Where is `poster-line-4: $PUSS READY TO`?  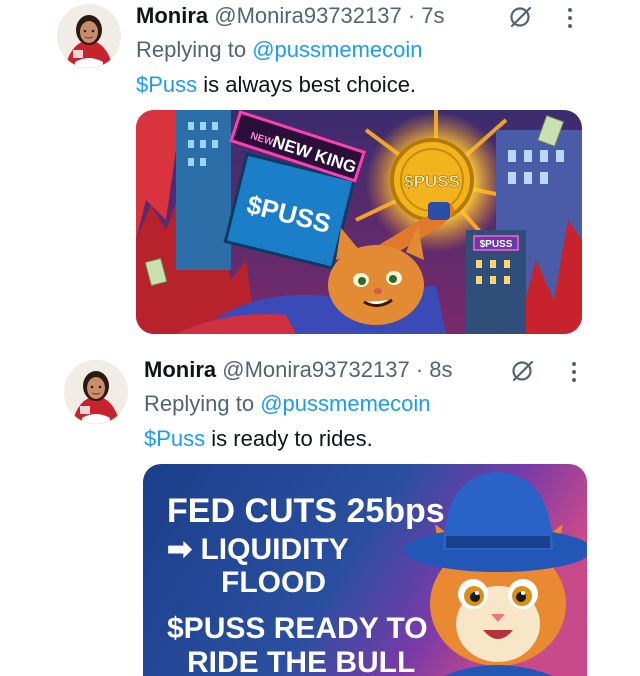 poster-line-4: $PUSS READY TO is located at coordinates (297, 628).